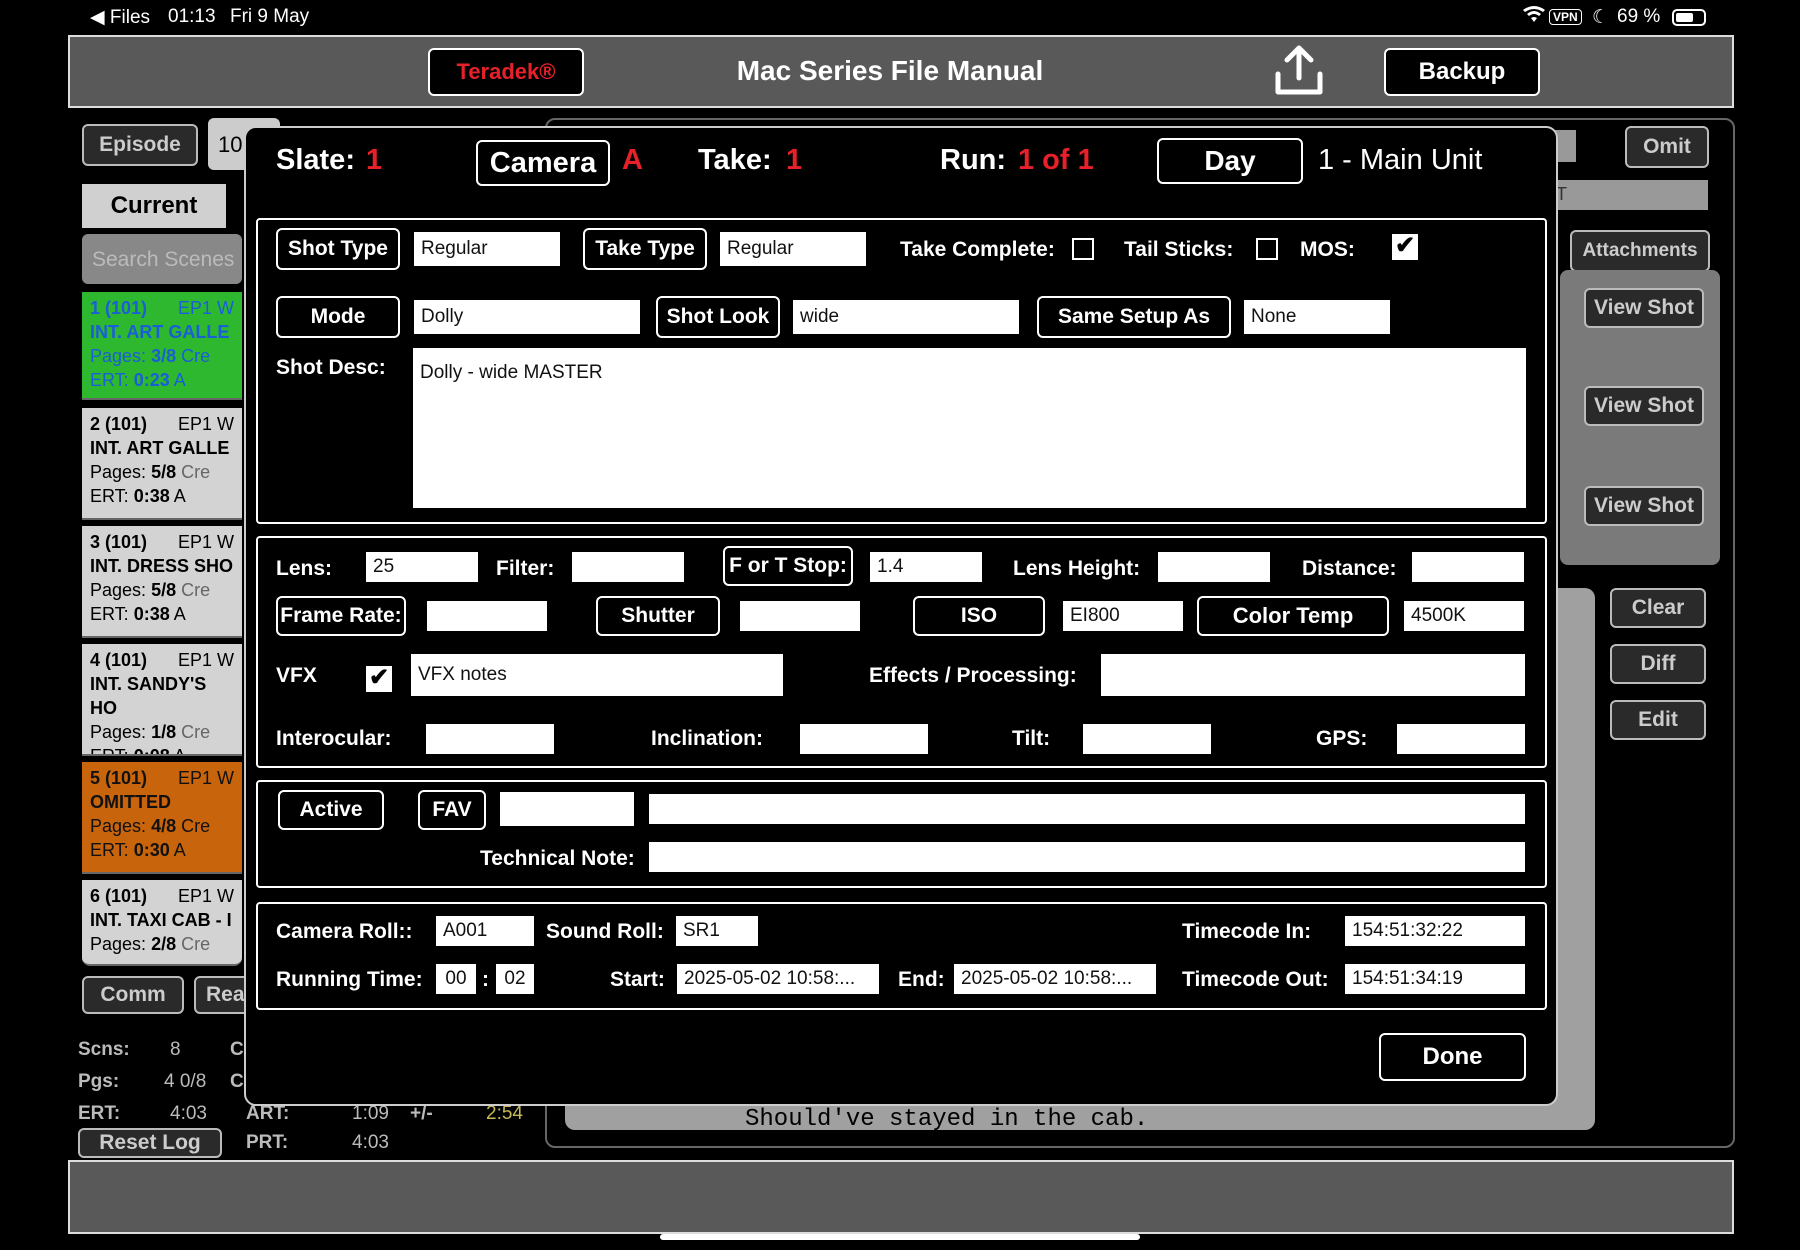 This screenshot has height=1250, width=1800. I want to click on take-type-button: Take Type, so click(645, 249).